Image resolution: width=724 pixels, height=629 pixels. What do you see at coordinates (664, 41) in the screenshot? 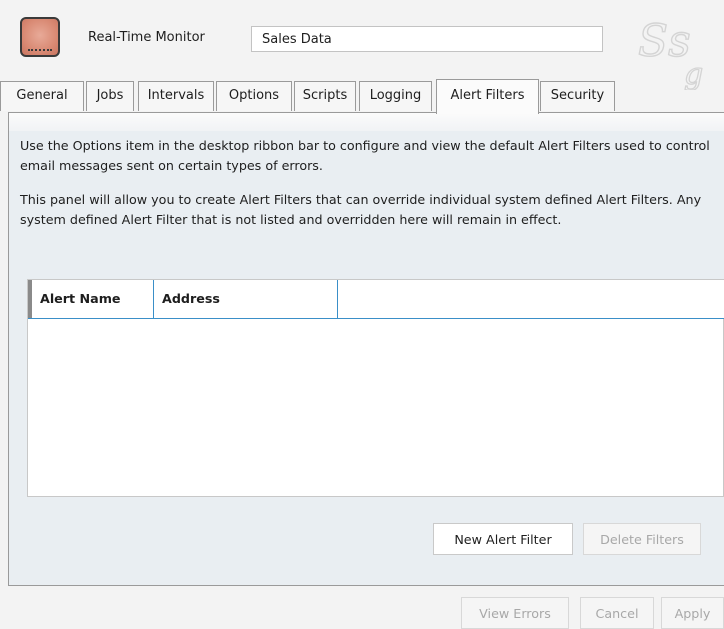
I see `svg-text: Ss` at bounding box center [664, 41].